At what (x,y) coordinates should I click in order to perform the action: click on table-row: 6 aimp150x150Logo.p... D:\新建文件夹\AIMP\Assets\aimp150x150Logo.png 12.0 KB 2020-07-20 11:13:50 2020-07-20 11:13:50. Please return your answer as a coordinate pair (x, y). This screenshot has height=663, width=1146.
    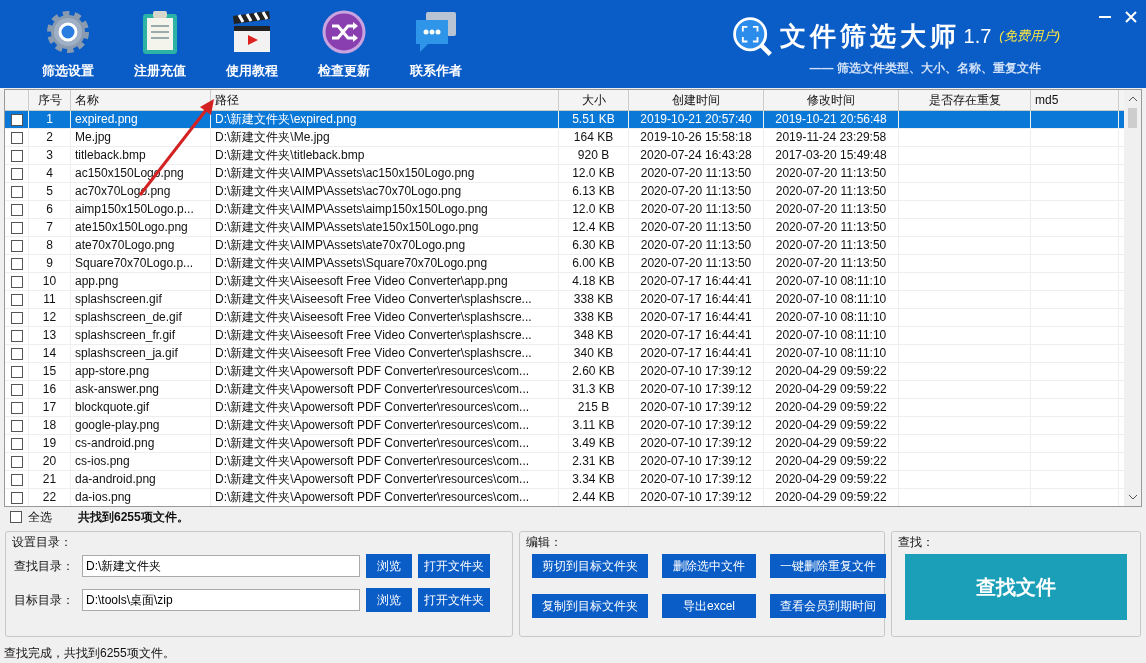
    Looking at the image, I should click on (564, 210).